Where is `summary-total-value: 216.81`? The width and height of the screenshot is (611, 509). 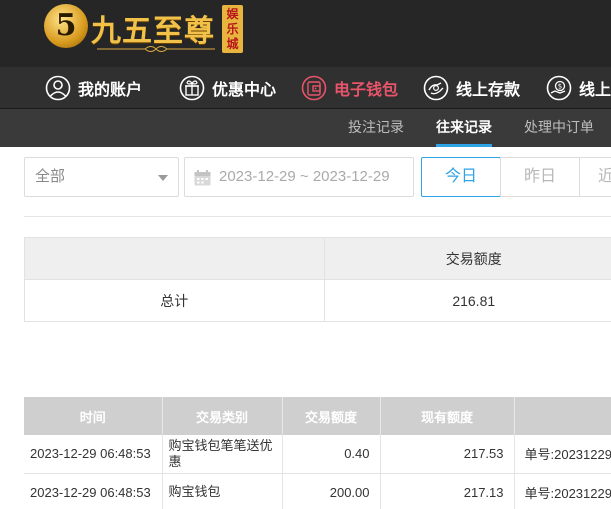
summary-total-value: 216.81 is located at coordinates (467, 300).